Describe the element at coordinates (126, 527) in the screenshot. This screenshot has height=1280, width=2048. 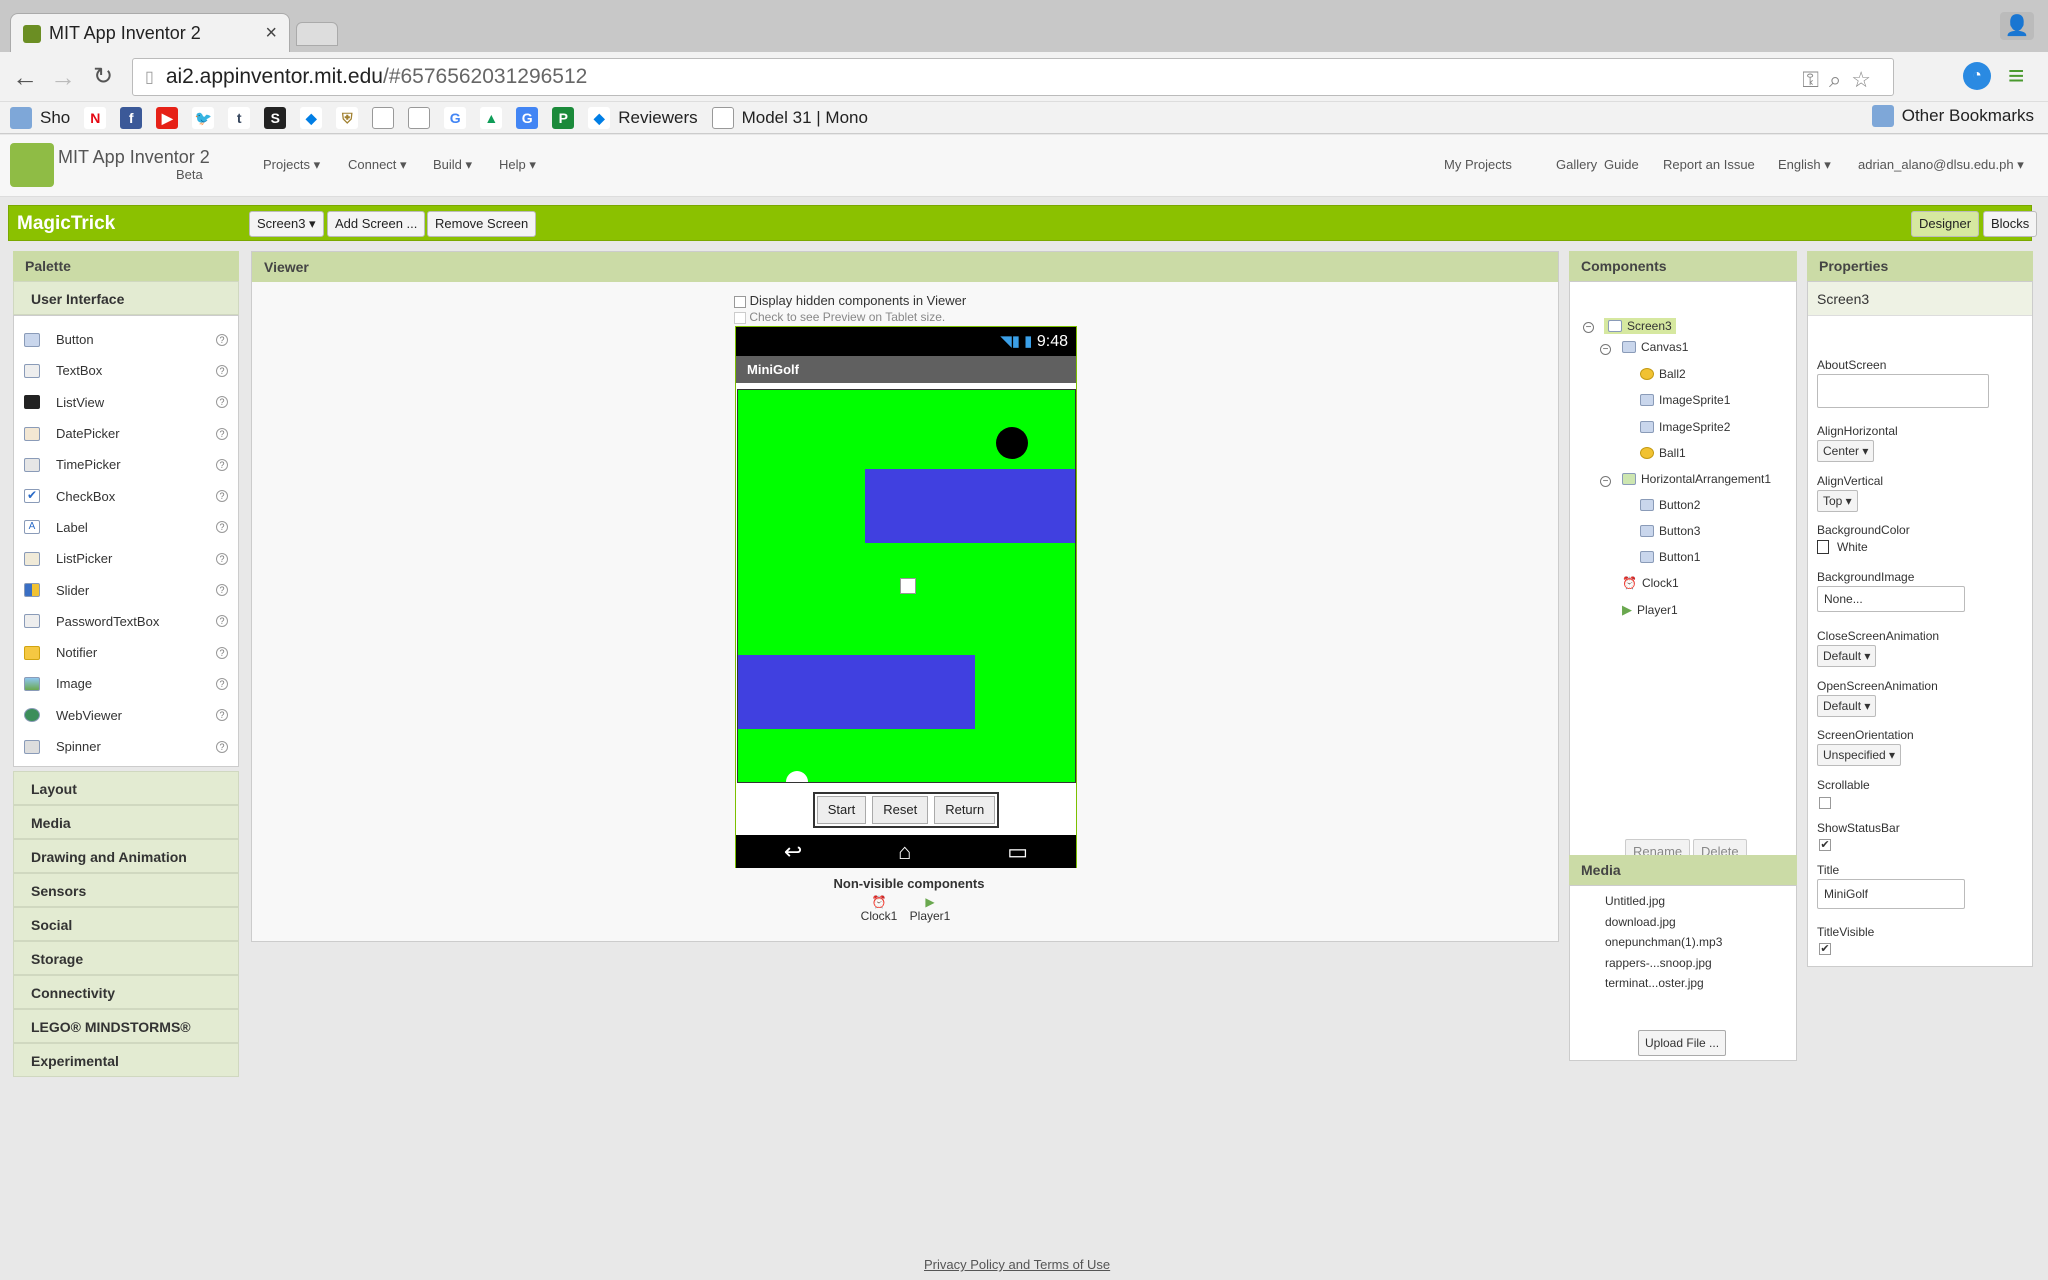
I see `palette-item-label: A Label?` at that location.